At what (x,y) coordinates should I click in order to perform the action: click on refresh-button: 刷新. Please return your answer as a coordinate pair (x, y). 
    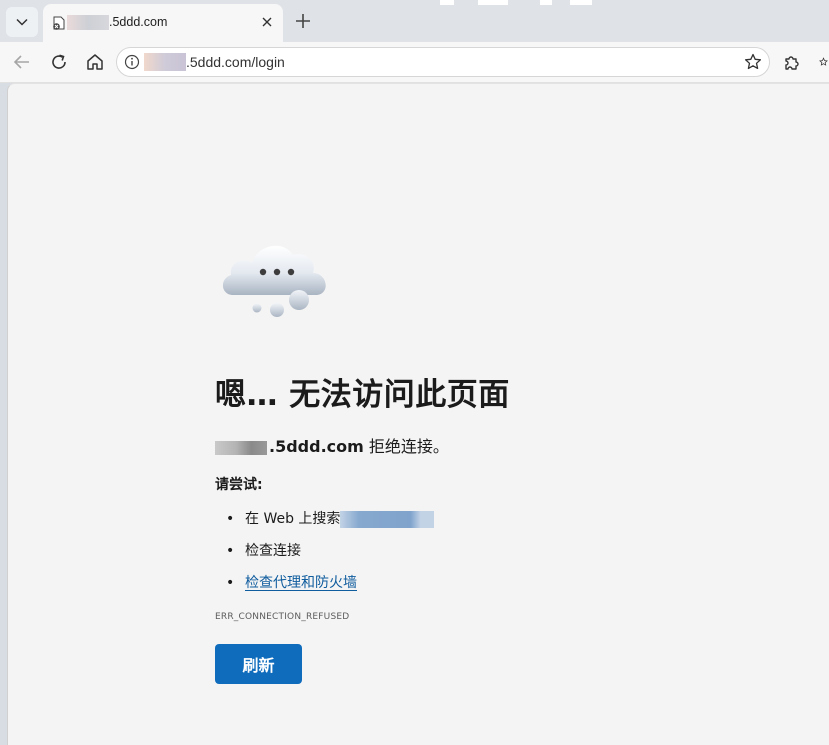
    Looking at the image, I should click on (258, 664).